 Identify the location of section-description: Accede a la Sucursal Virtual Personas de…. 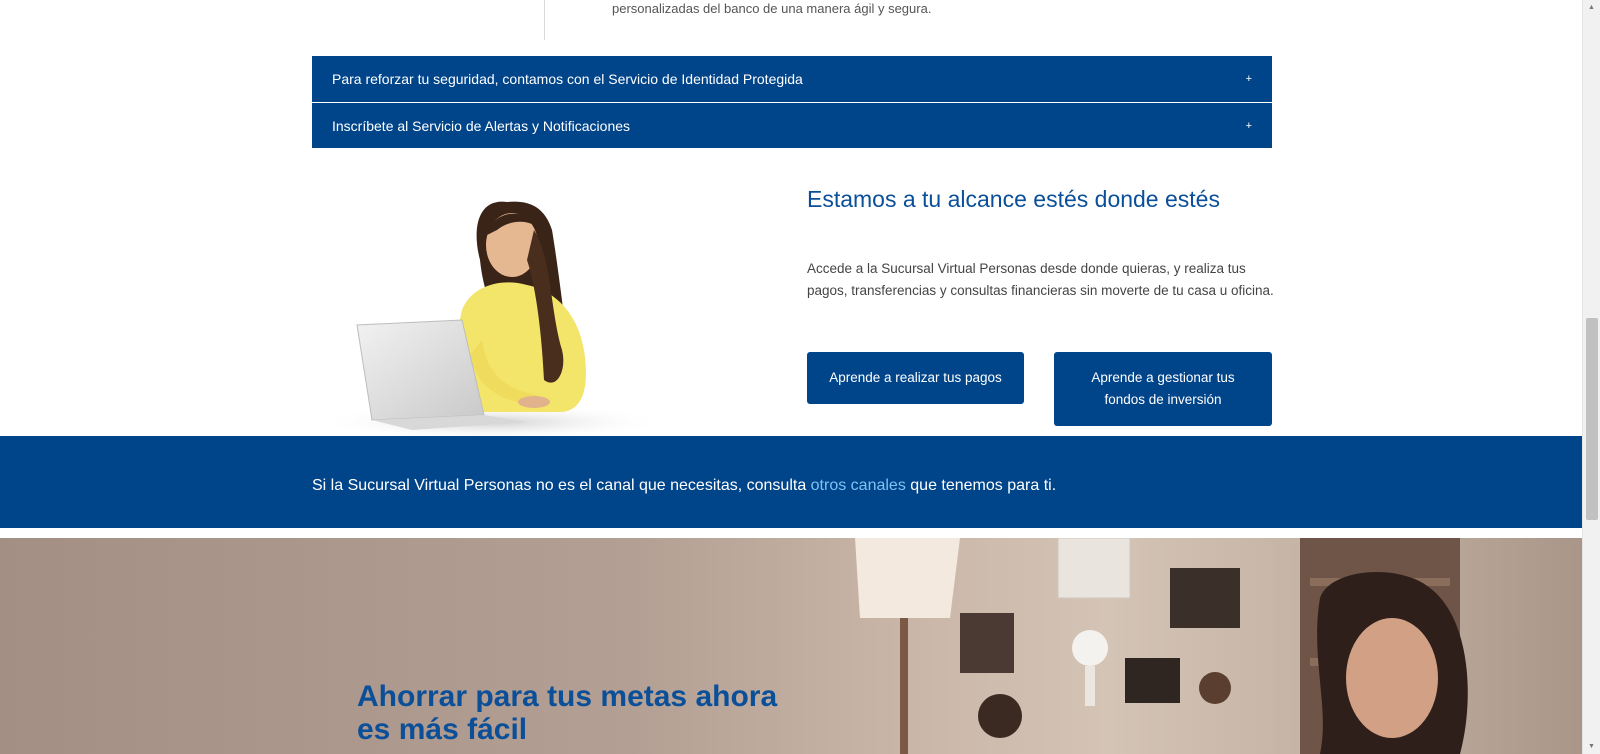
(1040, 279).